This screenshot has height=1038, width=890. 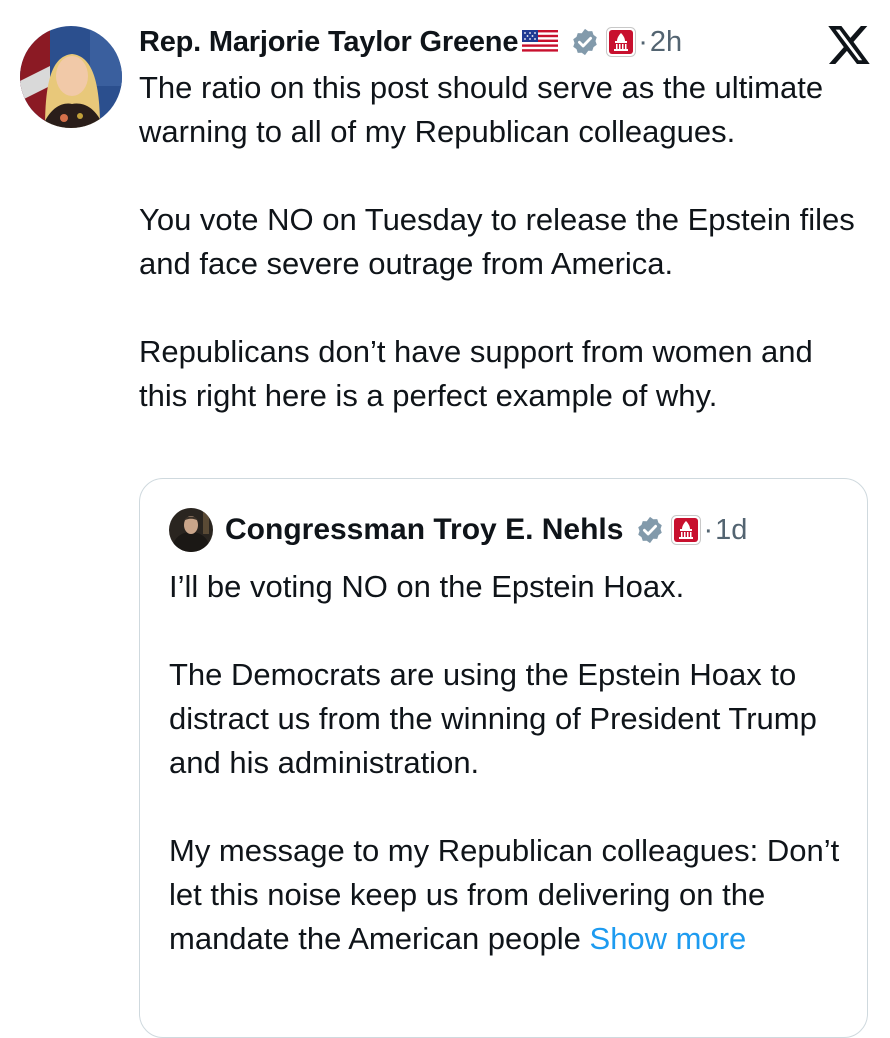 I want to click on us-flag-icon, so click(x=540, y=42).